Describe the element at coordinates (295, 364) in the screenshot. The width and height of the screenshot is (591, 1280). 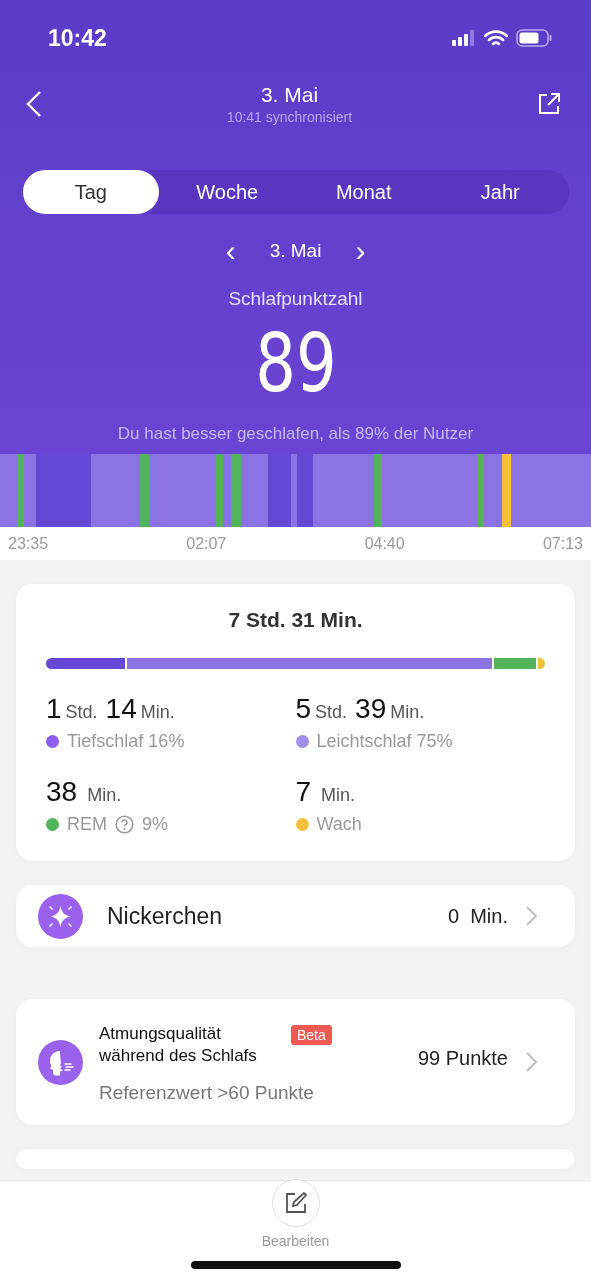
I see `sleep-score: 89` at that location.